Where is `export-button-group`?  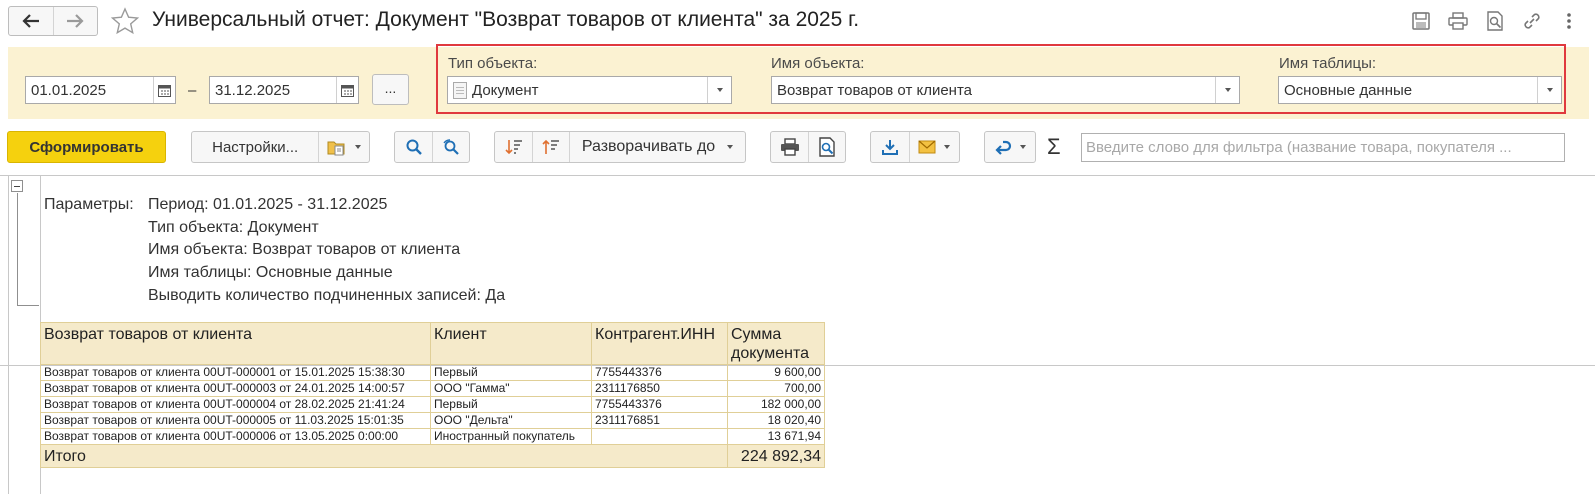 export-button-group is located at coordinates (915, 147).